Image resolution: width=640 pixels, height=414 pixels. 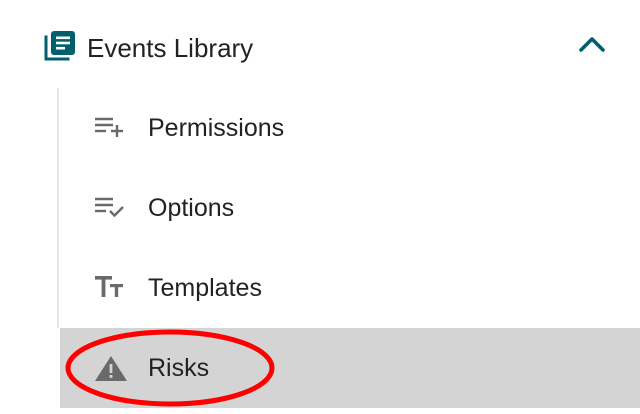 I want to click on text-size-icon, so click(x=111, y=288).